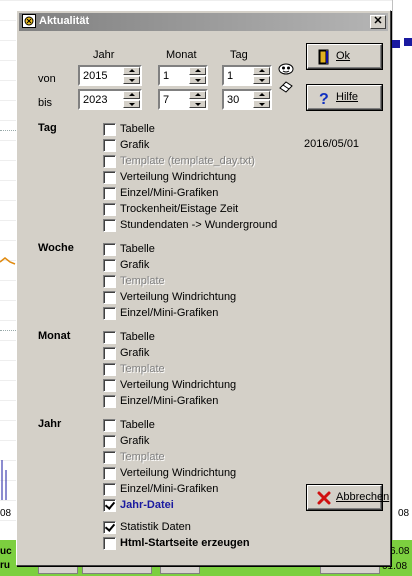 This screenshot has height=576, width=412. What do you see at coordinates (131, 71) in the screenshot?
I see `from-year-up-arrow` at bounding box center [131, 71].